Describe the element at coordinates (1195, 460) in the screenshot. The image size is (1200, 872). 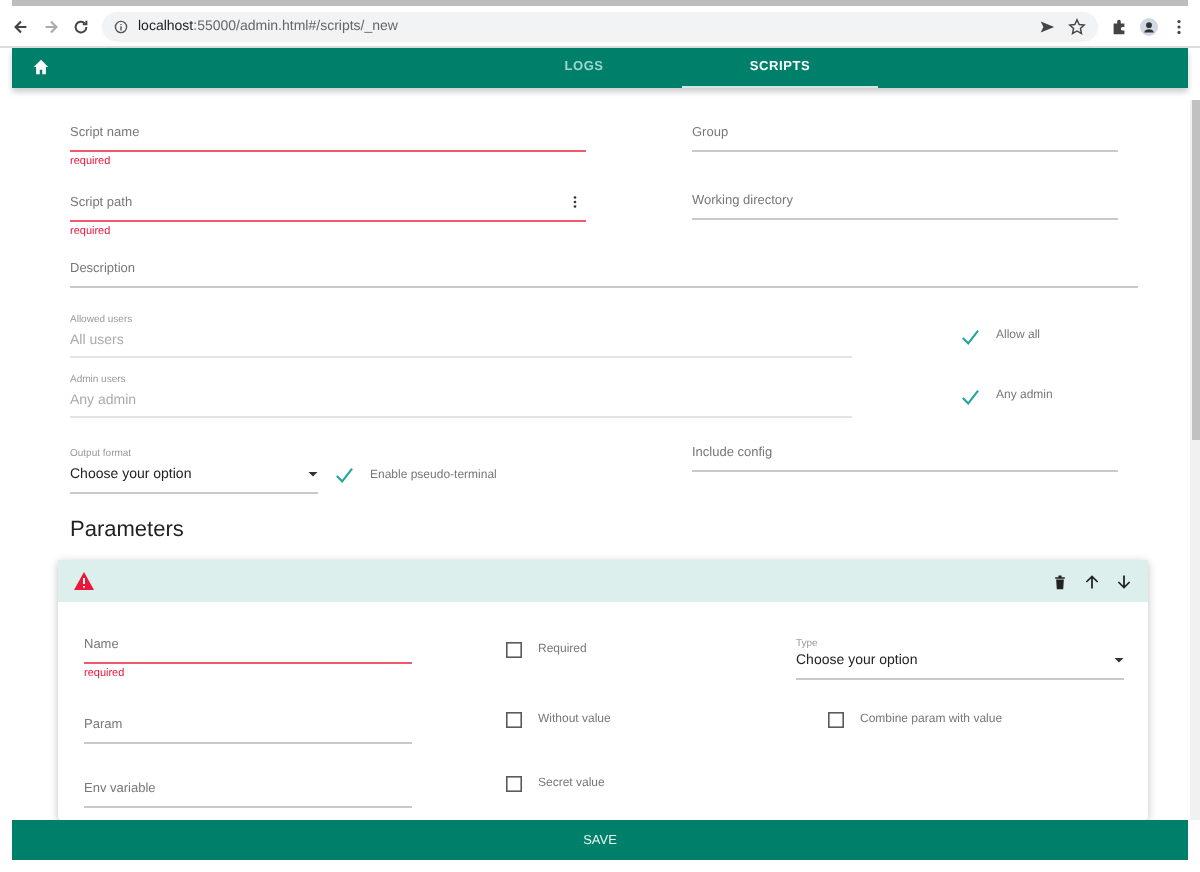
I see `scrollbar` at that location.